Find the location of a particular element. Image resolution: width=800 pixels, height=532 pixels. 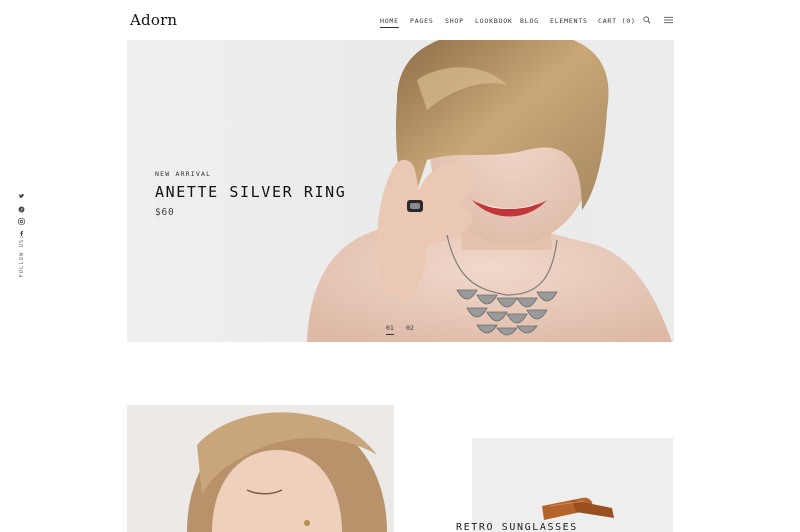

nav-item-elements: ELEMENTS is located at coordinates (569, 21).